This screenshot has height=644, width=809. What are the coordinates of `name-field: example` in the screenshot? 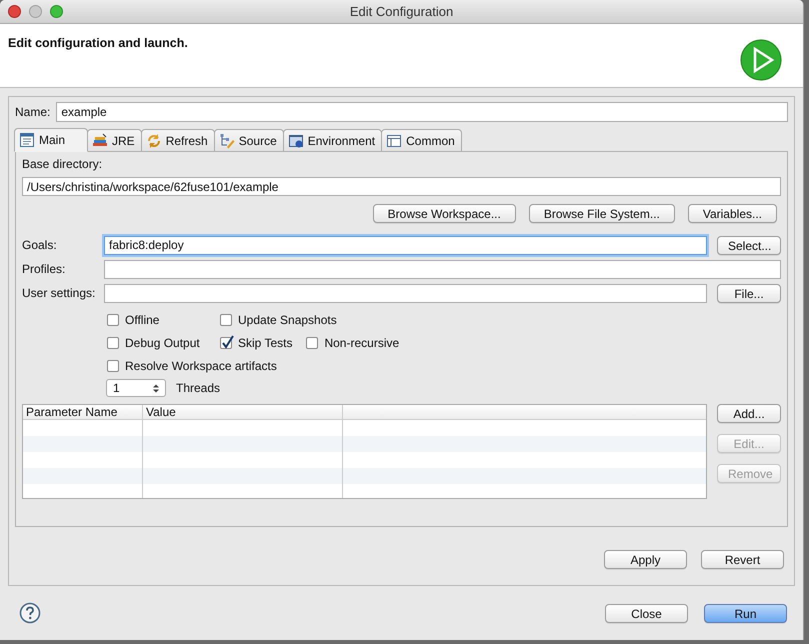 It's located at (422, 112).